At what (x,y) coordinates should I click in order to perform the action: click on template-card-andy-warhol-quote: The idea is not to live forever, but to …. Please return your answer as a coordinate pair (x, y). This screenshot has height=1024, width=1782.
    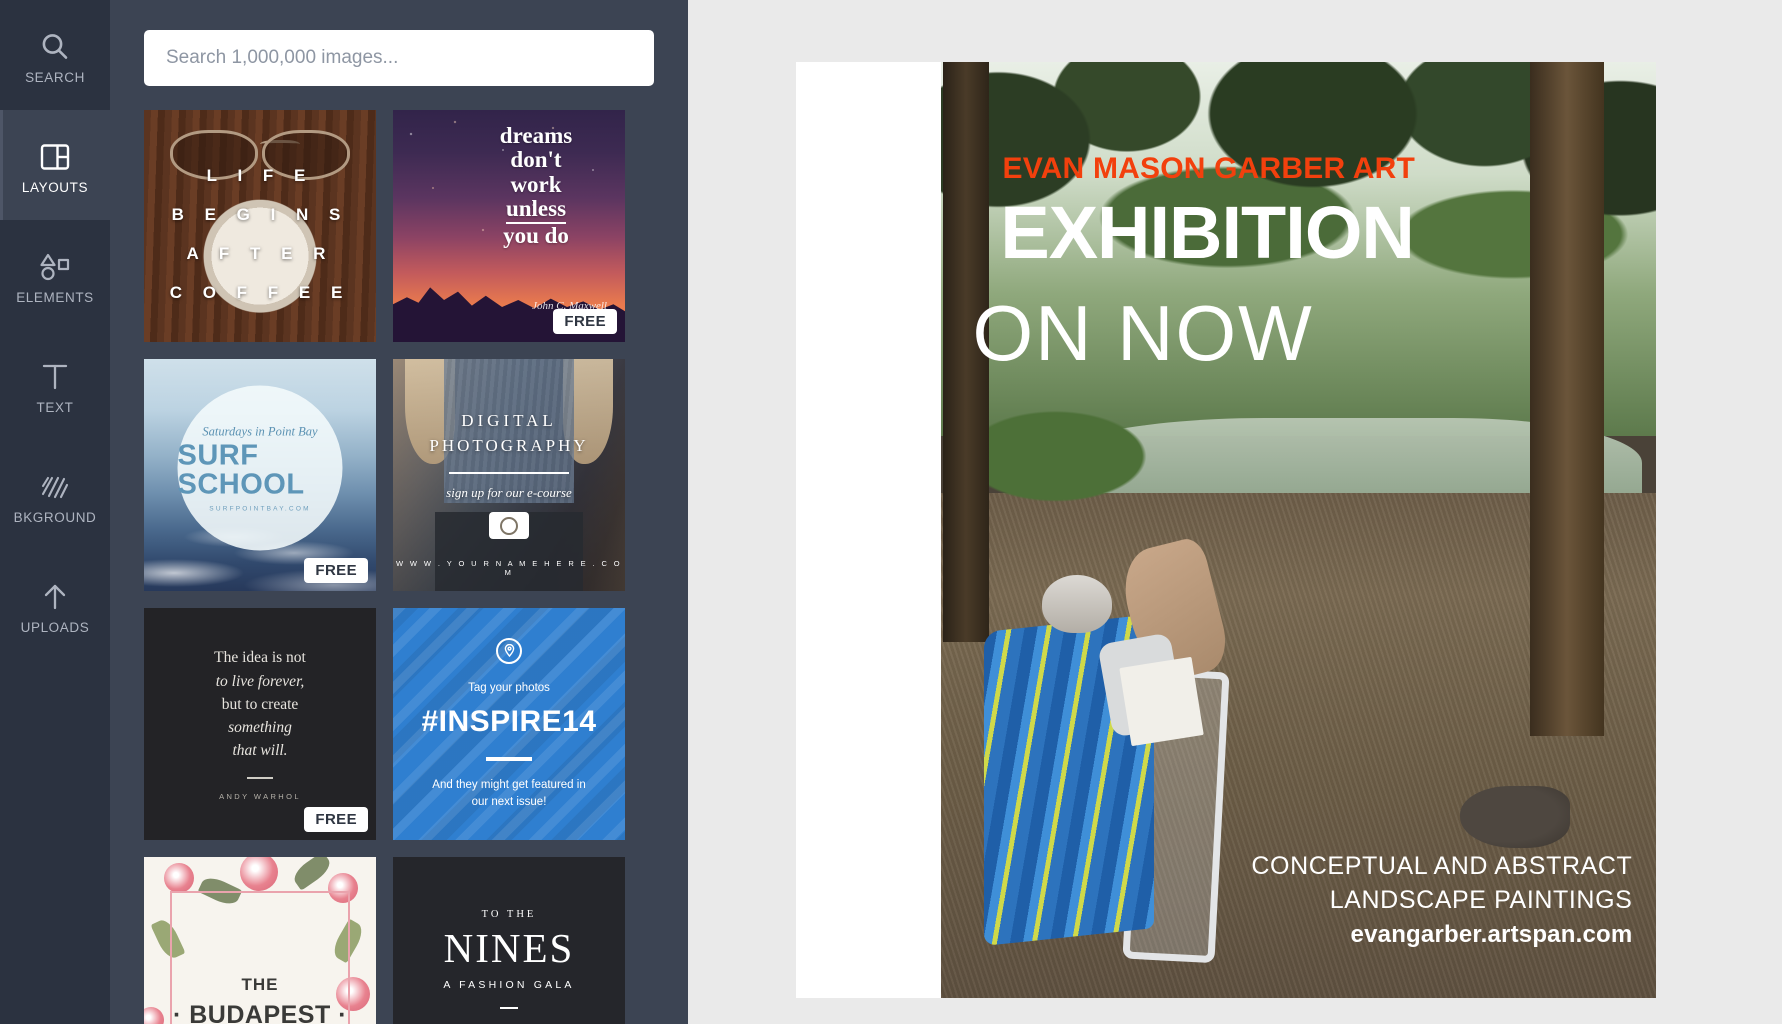
    Looking at the image, I should click on (260, 724).